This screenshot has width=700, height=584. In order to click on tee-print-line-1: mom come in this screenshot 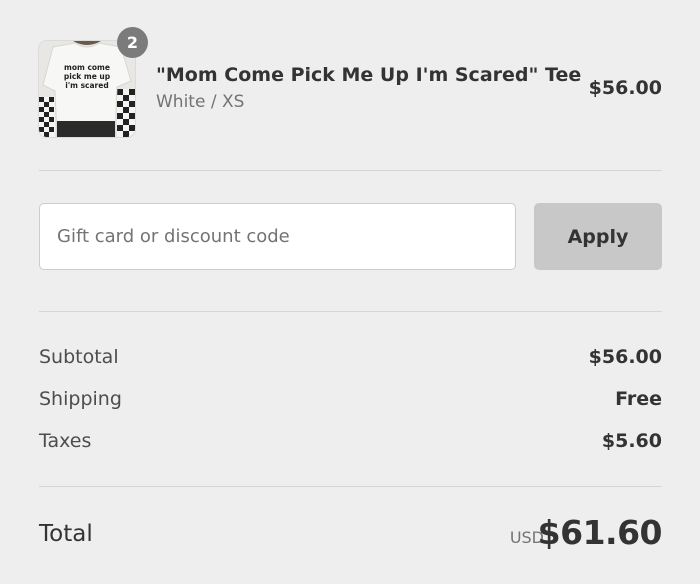, I will do `click(87, 67)`.